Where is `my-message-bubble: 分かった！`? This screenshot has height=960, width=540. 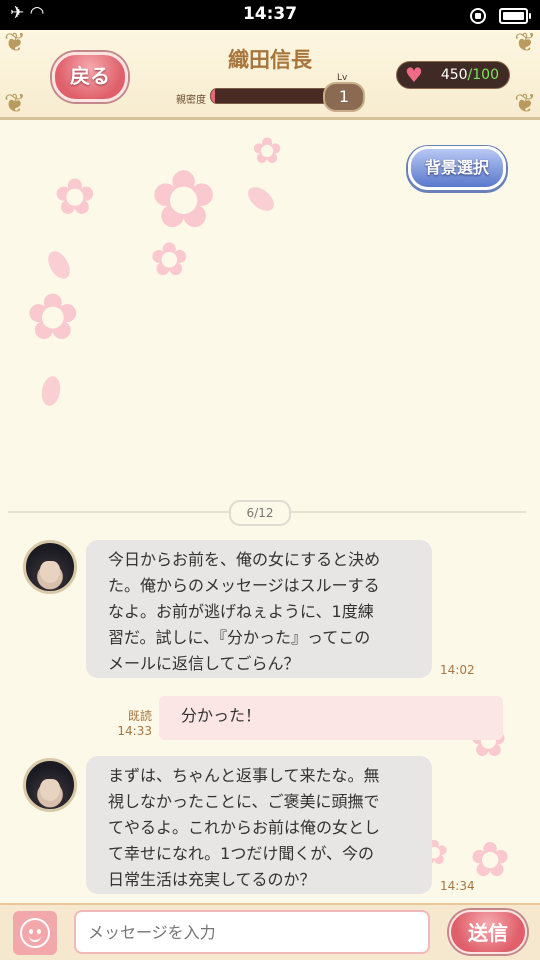 my-message-bubble: 分かった！ is located at coordinates (331, 718).